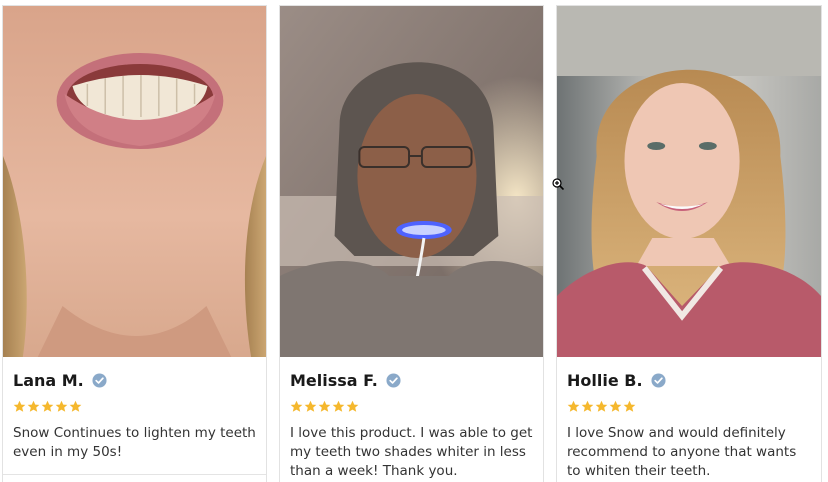 This screenshot has width=828, height=482. What do you see at coordinates (134, 474) in the screenshot?
I see `card-divider` at bounding box center [134, 474].